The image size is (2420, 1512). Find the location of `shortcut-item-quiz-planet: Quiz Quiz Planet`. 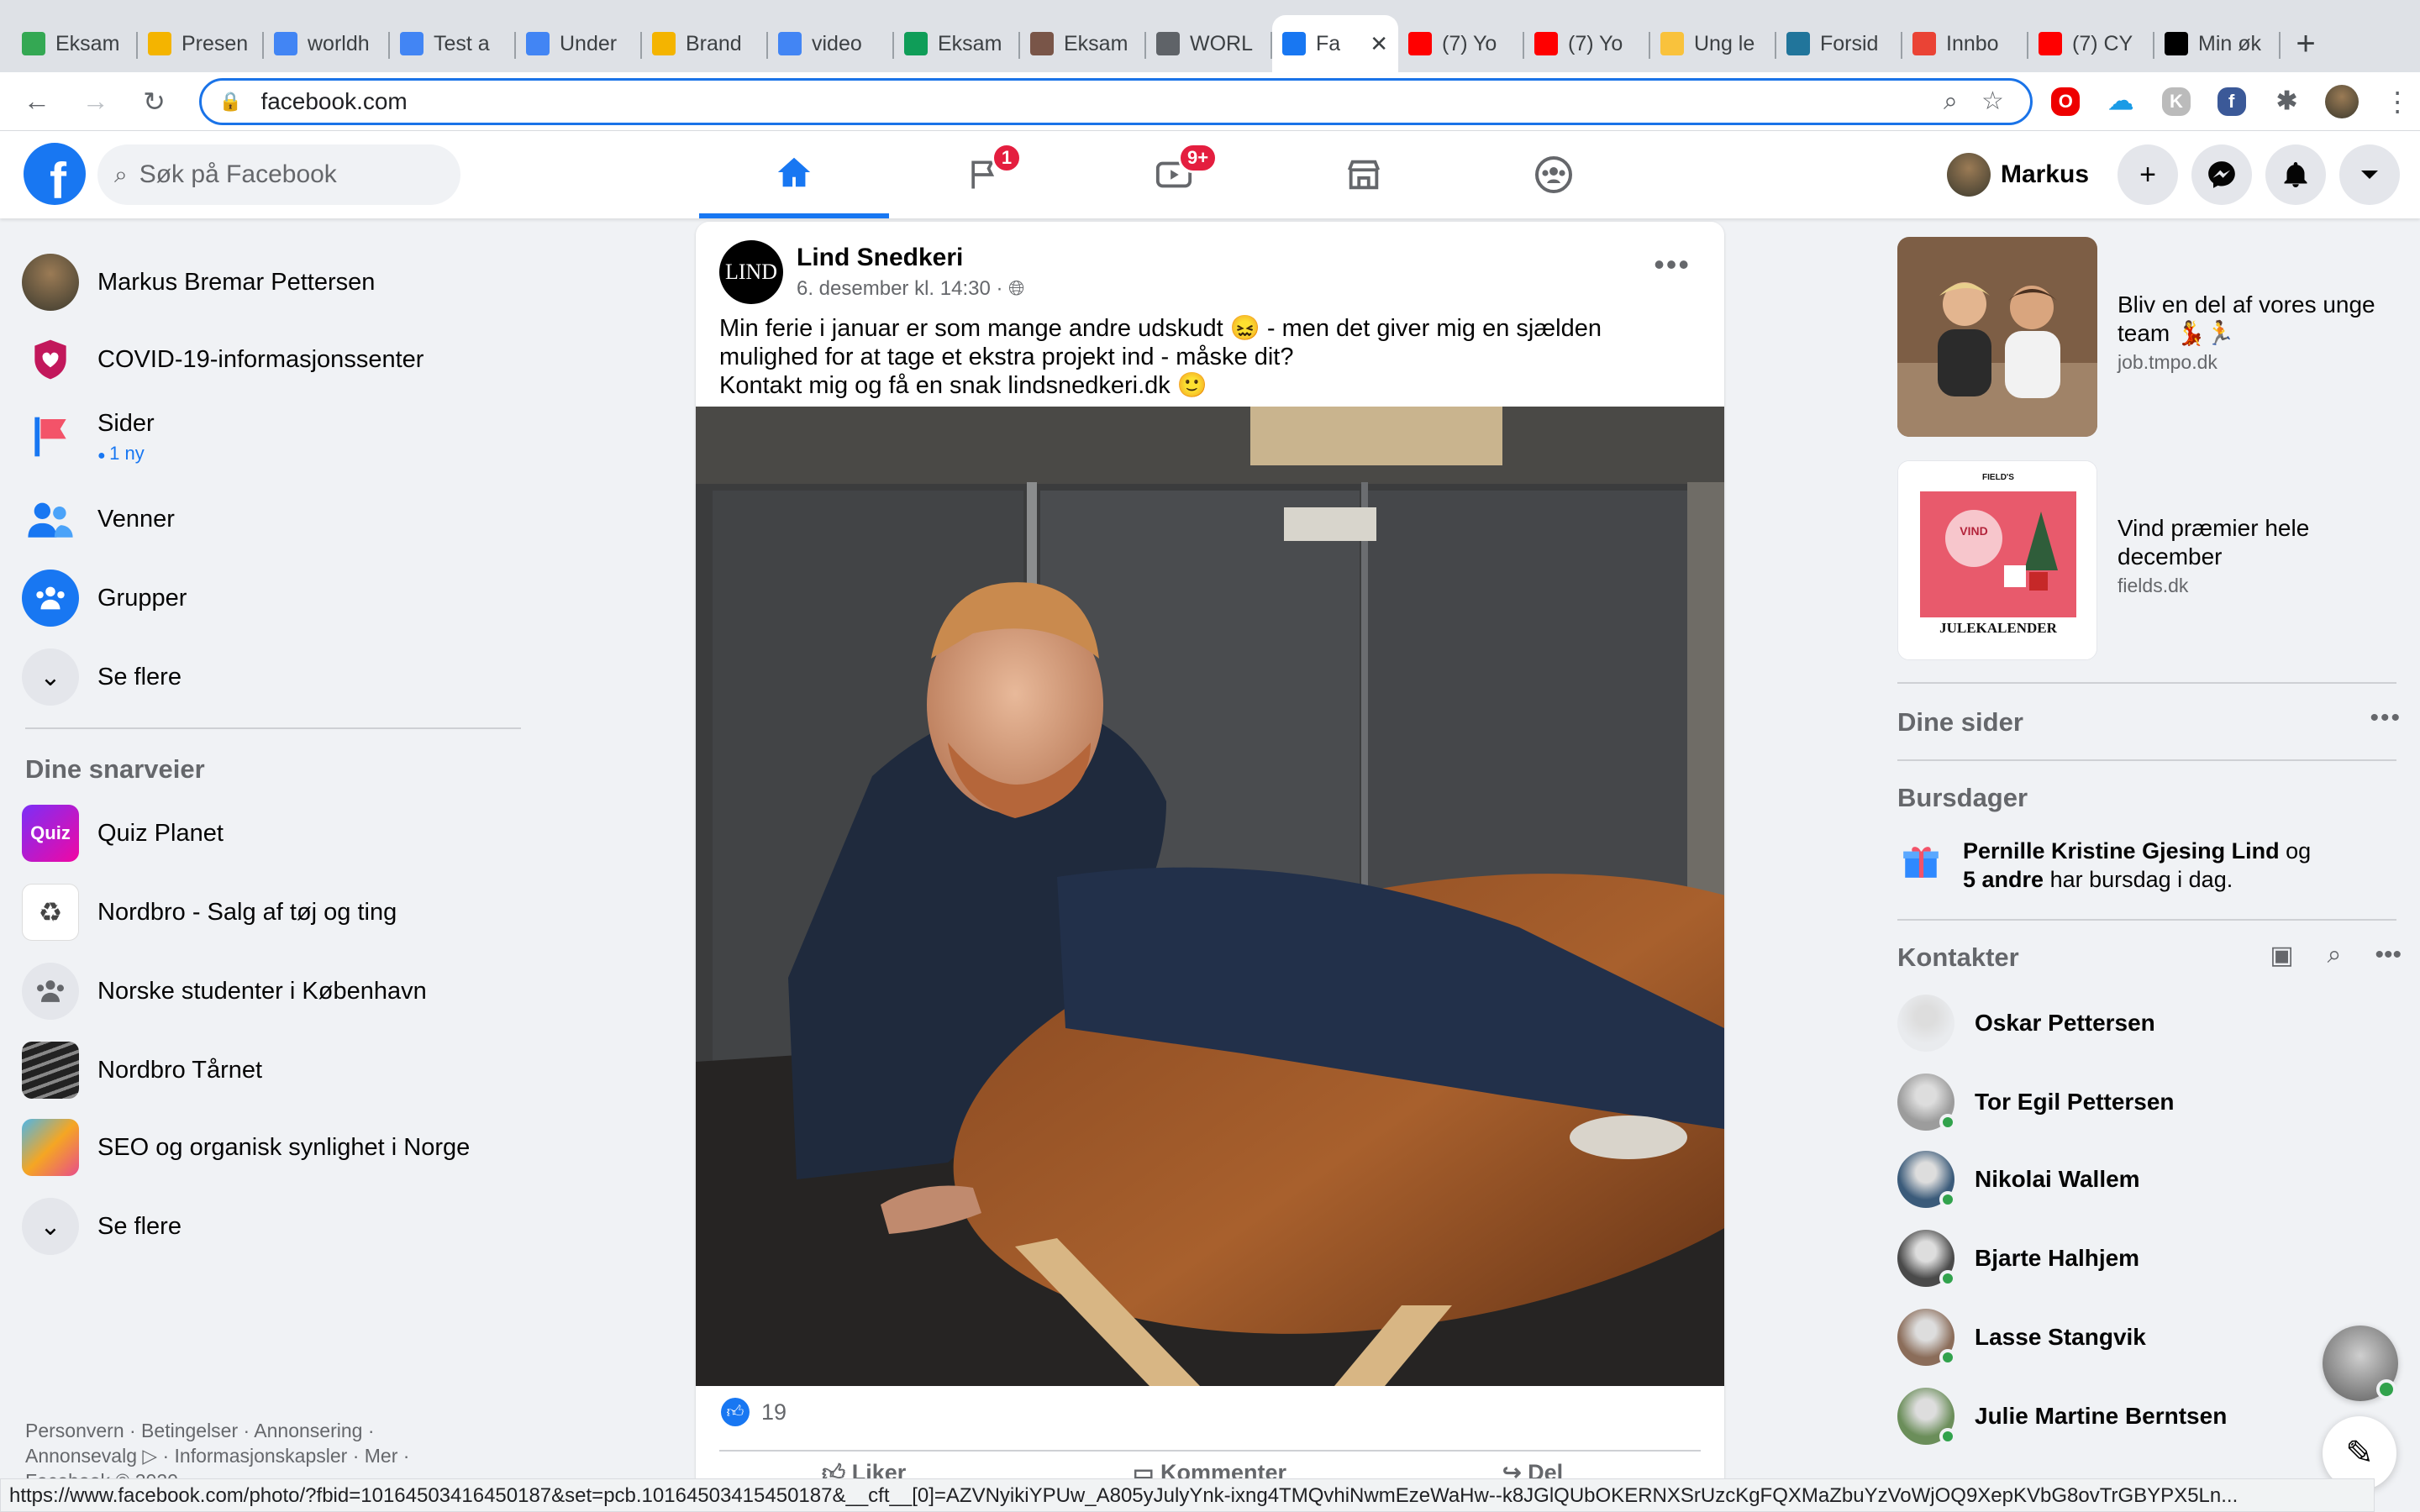

shortcut-item-quiz-planet: Quiz Quiz Planet is located at coordinates (123, 833).